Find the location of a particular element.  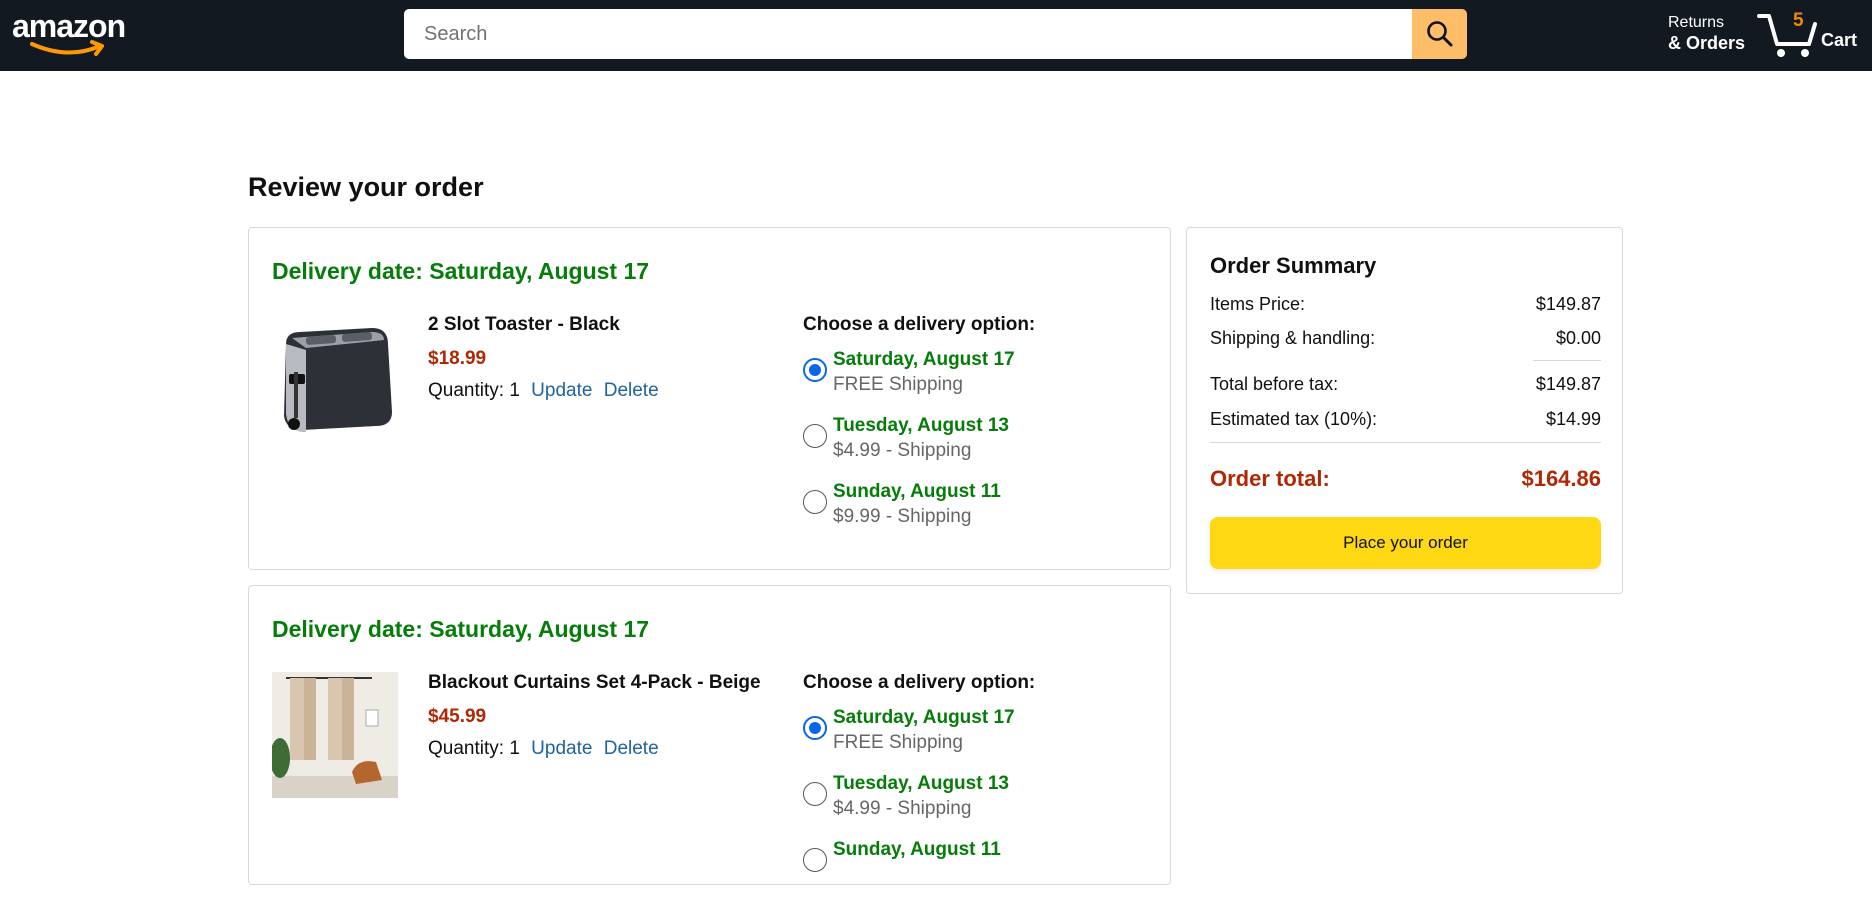

tax-value: $14.99 is located at coordinates (1573, 419).